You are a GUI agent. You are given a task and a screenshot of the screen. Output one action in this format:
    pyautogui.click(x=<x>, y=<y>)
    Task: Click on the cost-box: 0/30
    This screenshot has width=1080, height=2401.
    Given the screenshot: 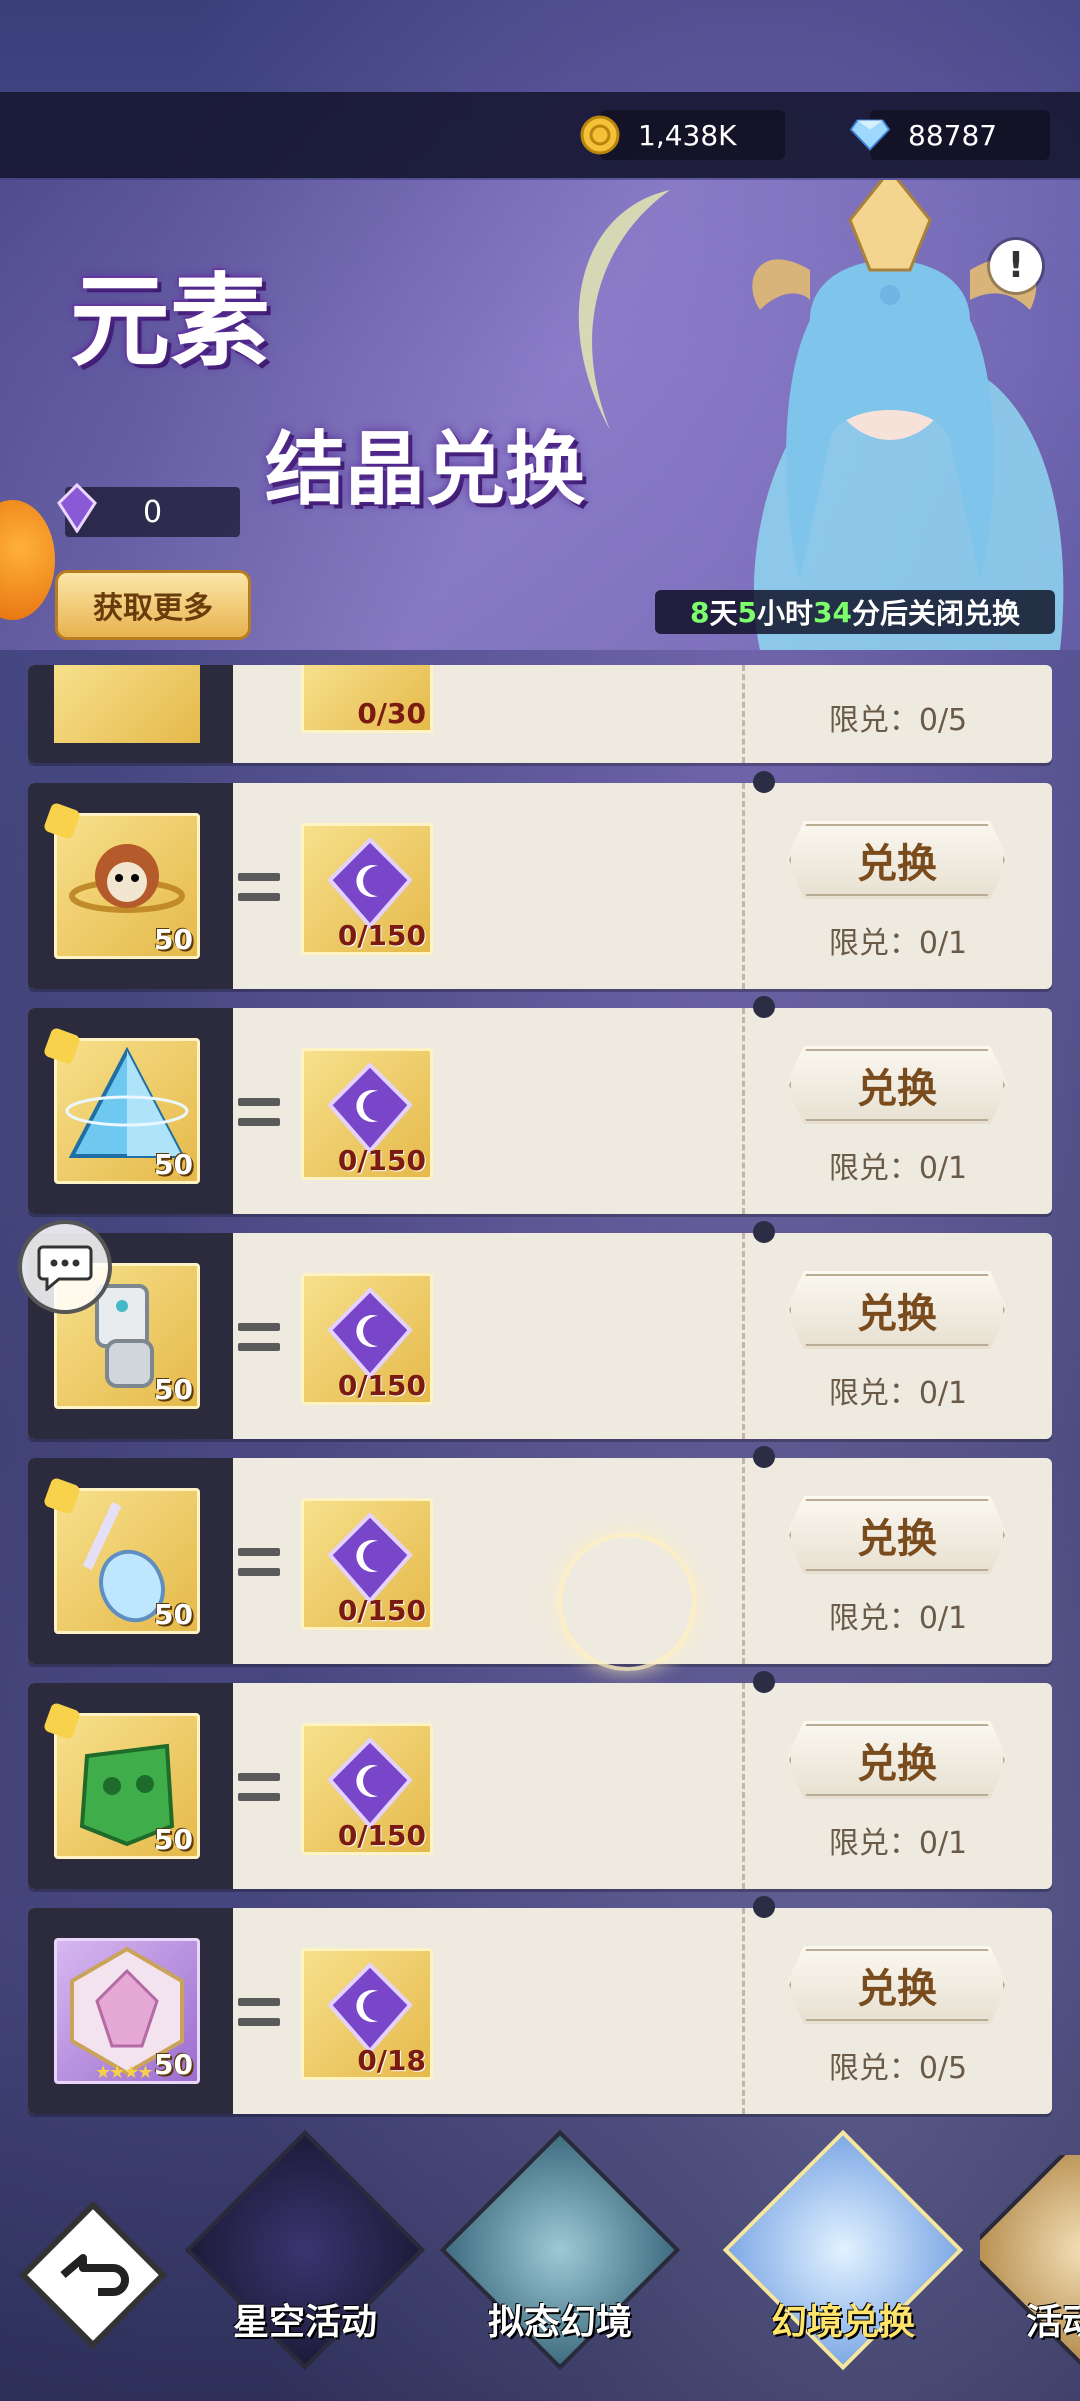 What is the action you would take?
    pyautogui.click(x=367, y=699)
    